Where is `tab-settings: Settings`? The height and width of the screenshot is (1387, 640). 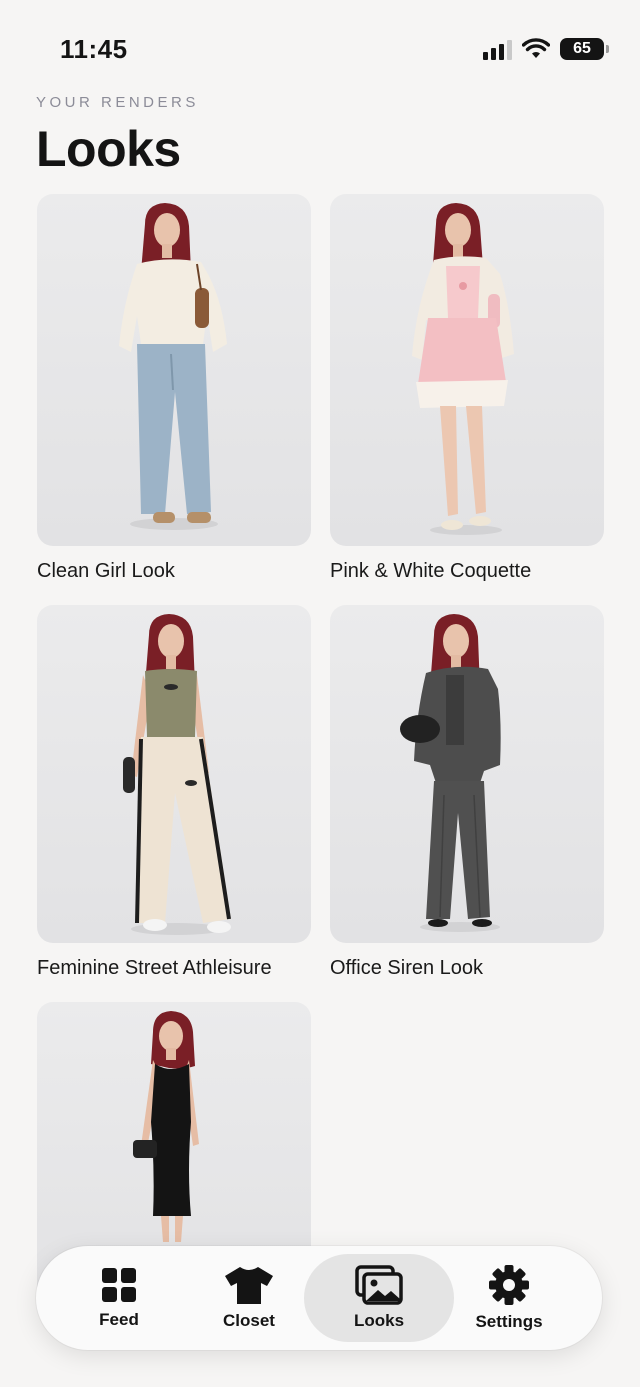
tab-settings: Settings is located at coordinates (509, 1298).